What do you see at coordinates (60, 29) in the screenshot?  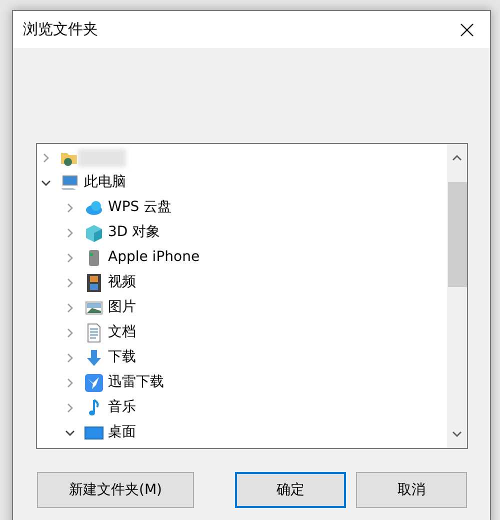 I see `window-title: 浏览文件夹` at bounding box center [60, 29].